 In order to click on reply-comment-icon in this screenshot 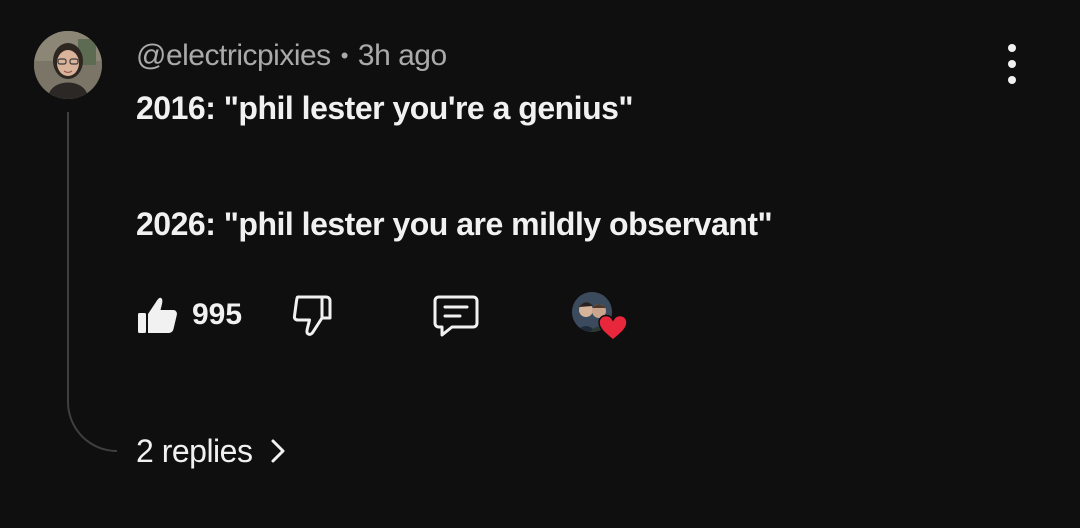, I will do `click(456, 316)`.